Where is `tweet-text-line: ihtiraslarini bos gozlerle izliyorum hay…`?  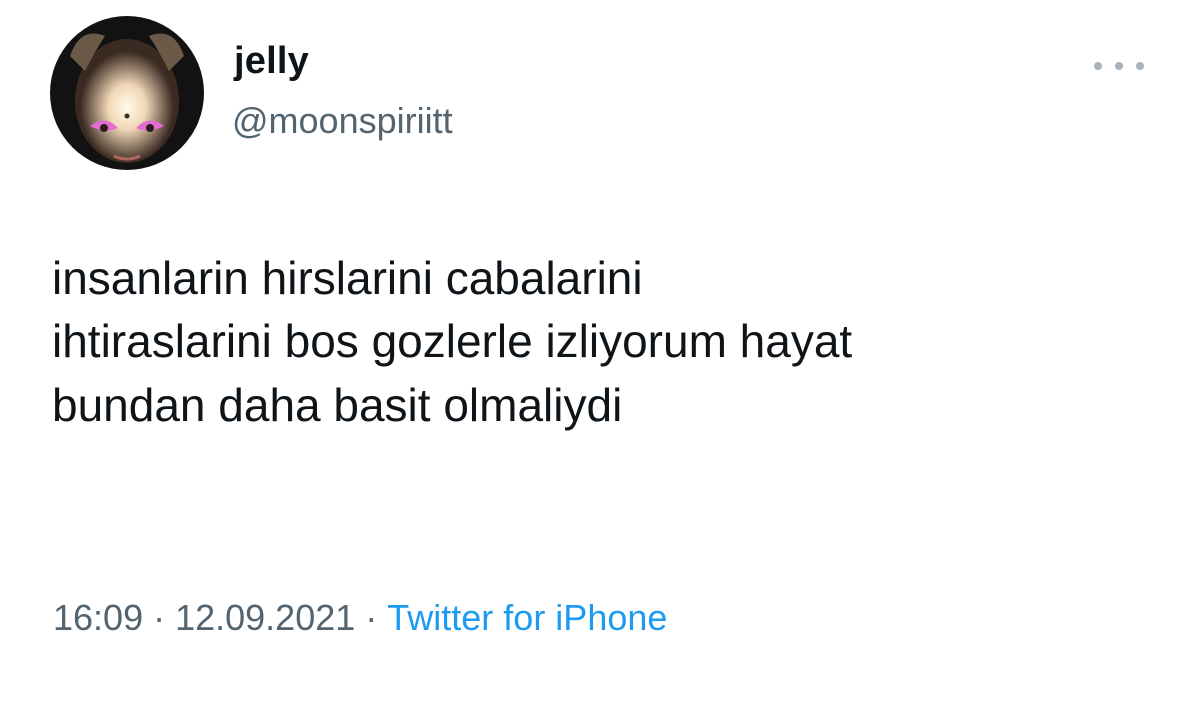
tweet-text-line: ihtiraslarini bos gozlerle izliyorum hay… is located at coordinates (452, 341).